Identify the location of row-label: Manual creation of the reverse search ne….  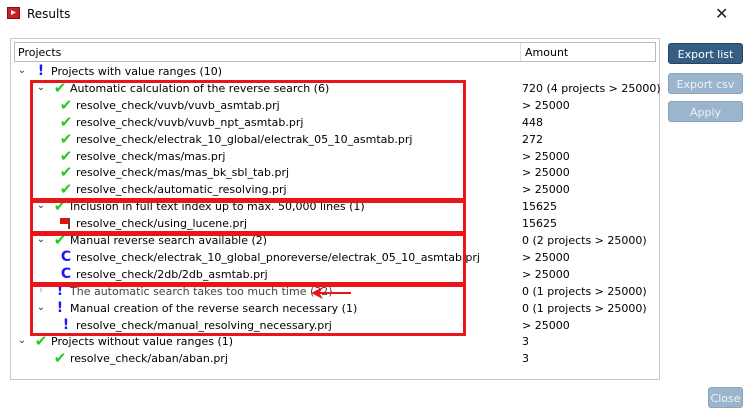
(214, 308).